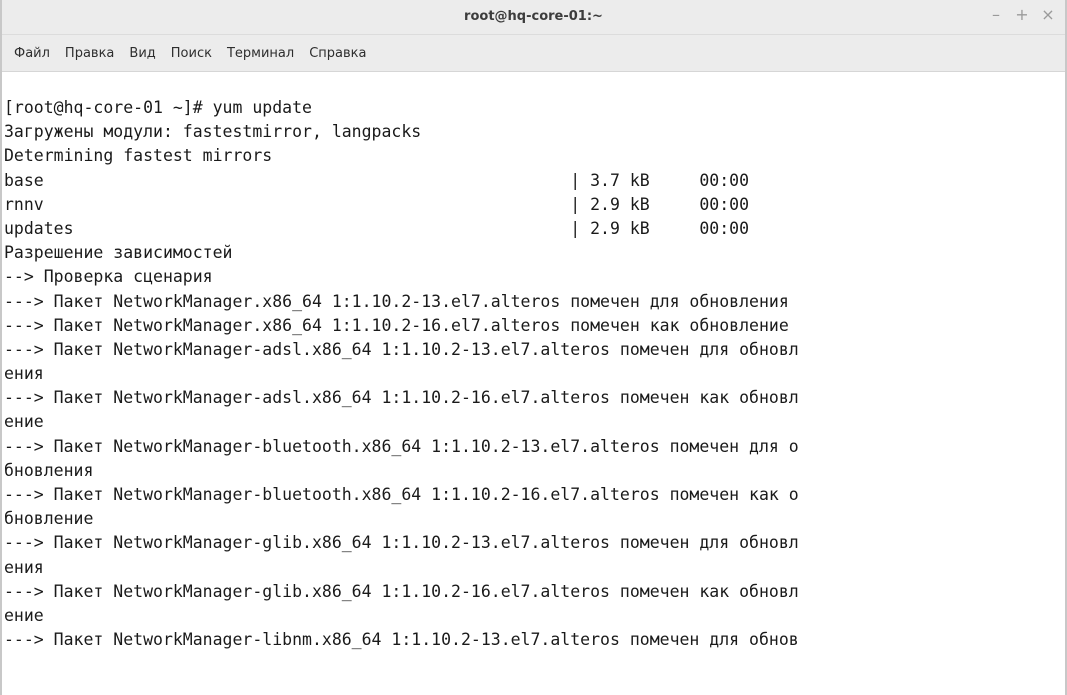 The height and width of the screenshot is (695, 1067). Describe the element at coordinates (337, 53) in the screenshot. I see `menu-help: Справка` at that location.